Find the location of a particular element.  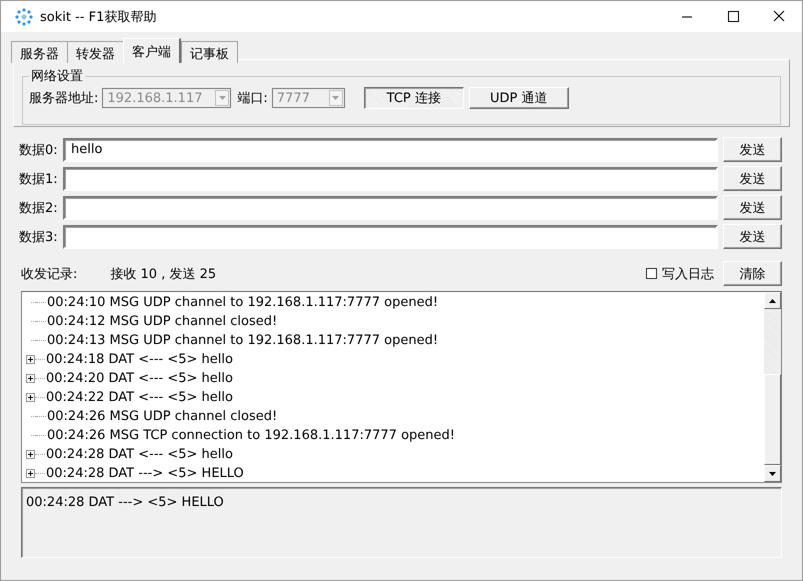

log-entry: 00:24:26 MSG UDP channel closed! is located at coordinates (162, 416).